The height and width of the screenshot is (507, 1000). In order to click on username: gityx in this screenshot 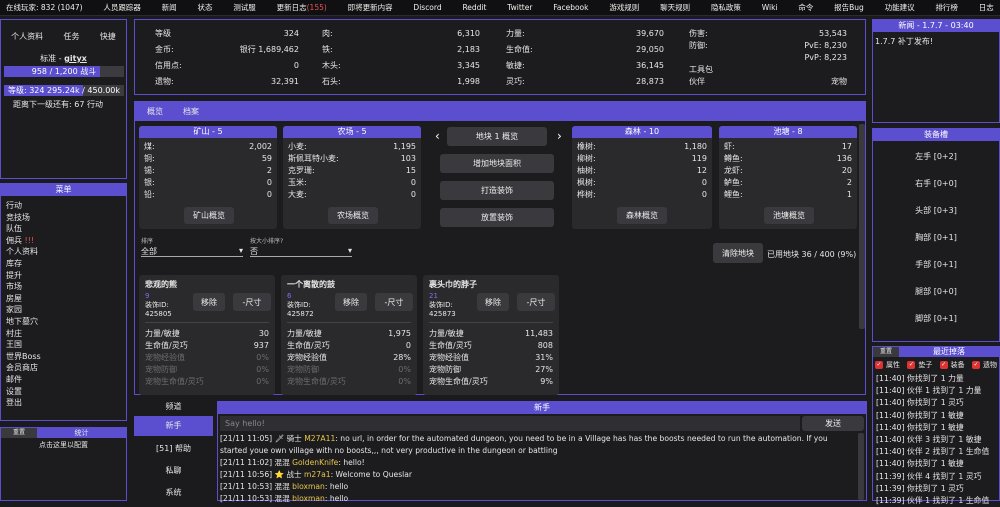, I will do `click(75, 58)`.